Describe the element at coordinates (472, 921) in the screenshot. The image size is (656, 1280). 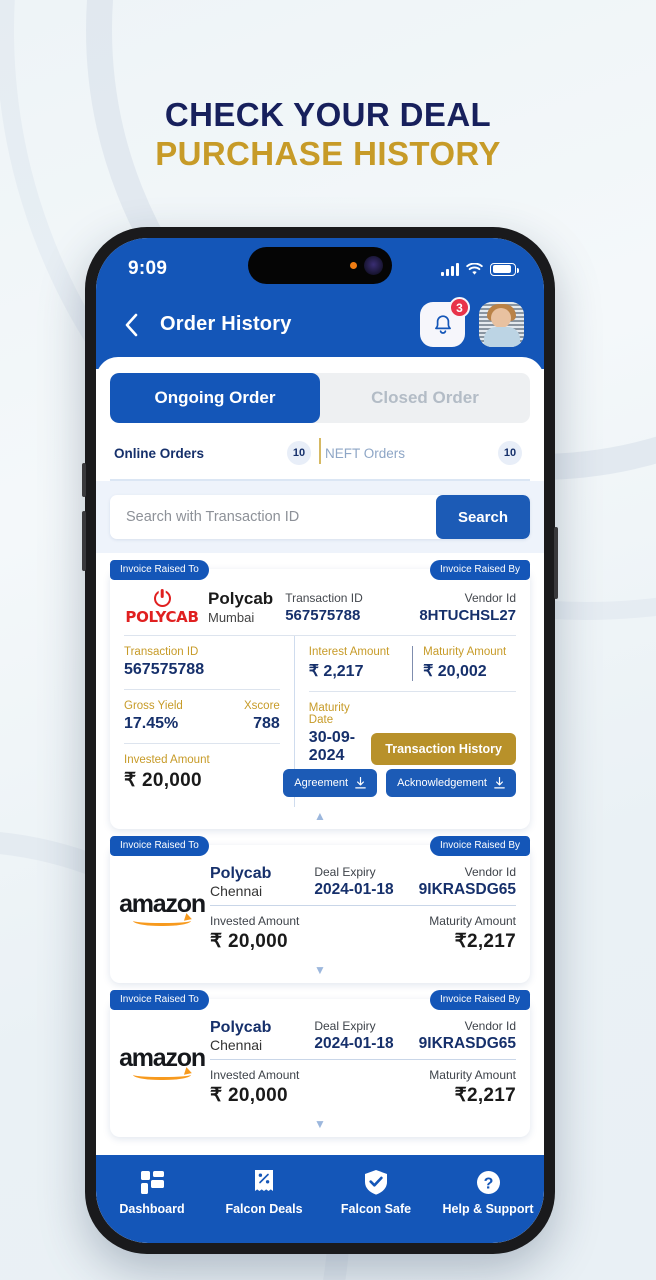
I see `maturity-amount-label: Maturity Amount` at that location.